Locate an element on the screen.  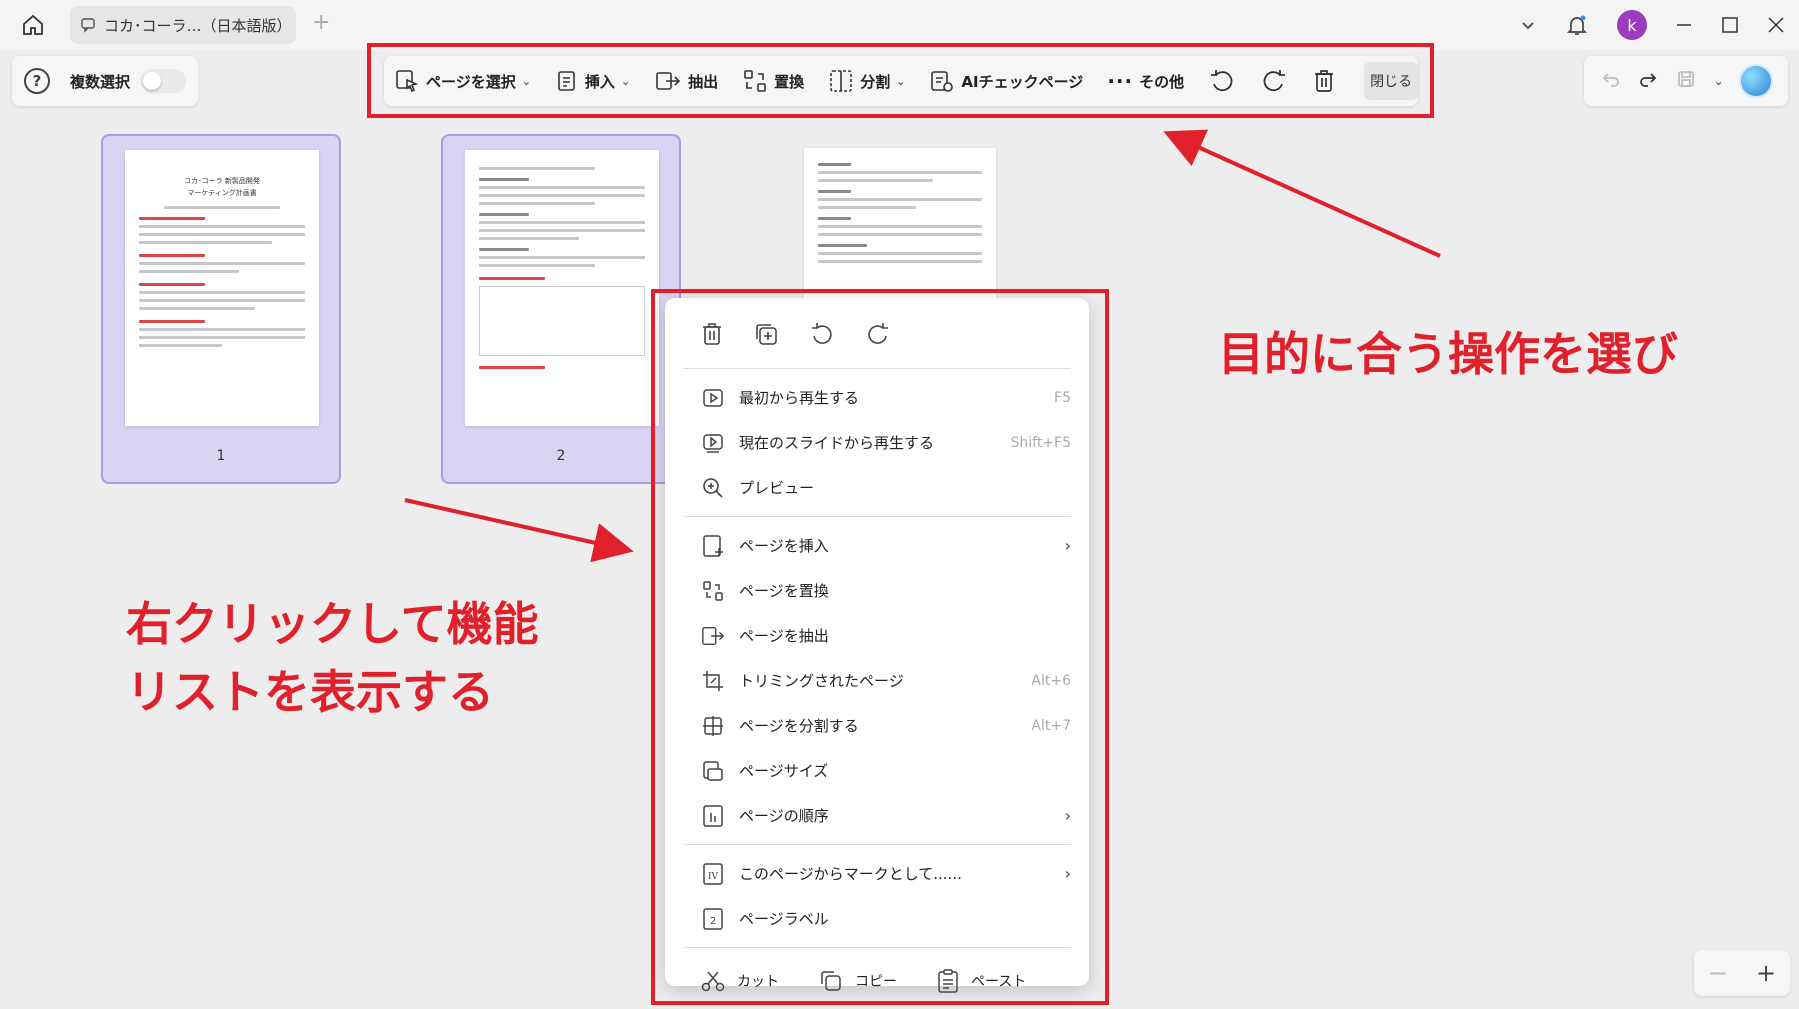
undo-icon is located at coordinates (1611, 81).